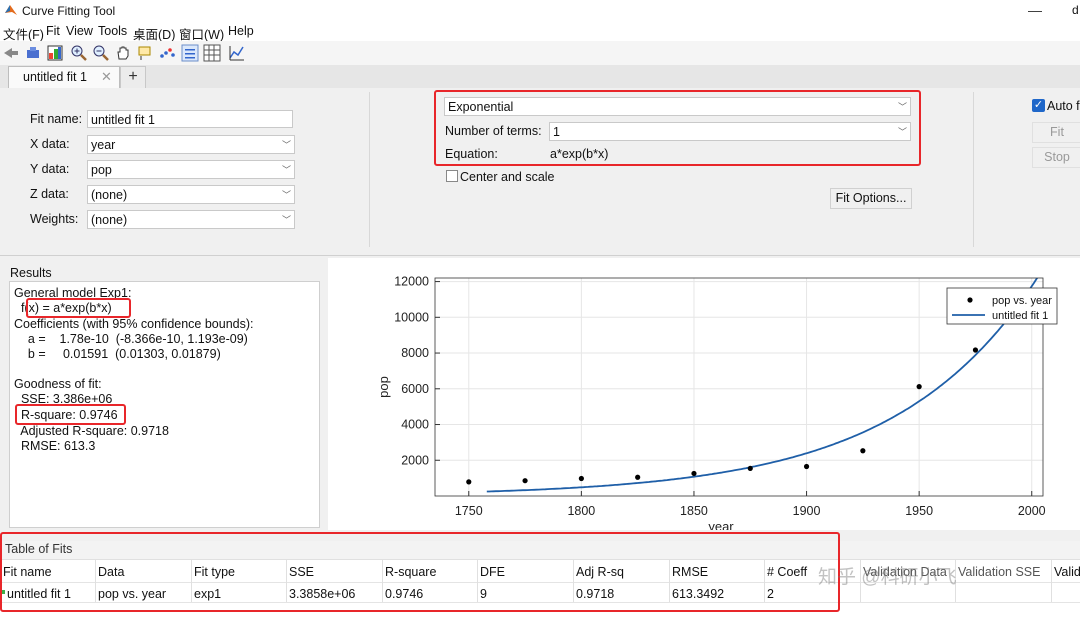 The height and width of the screenshot is (619, 1080). What do you see at coordinates (190, 53) in the screenshot?
I see `legend-icon` at bounding box center [190, 53].